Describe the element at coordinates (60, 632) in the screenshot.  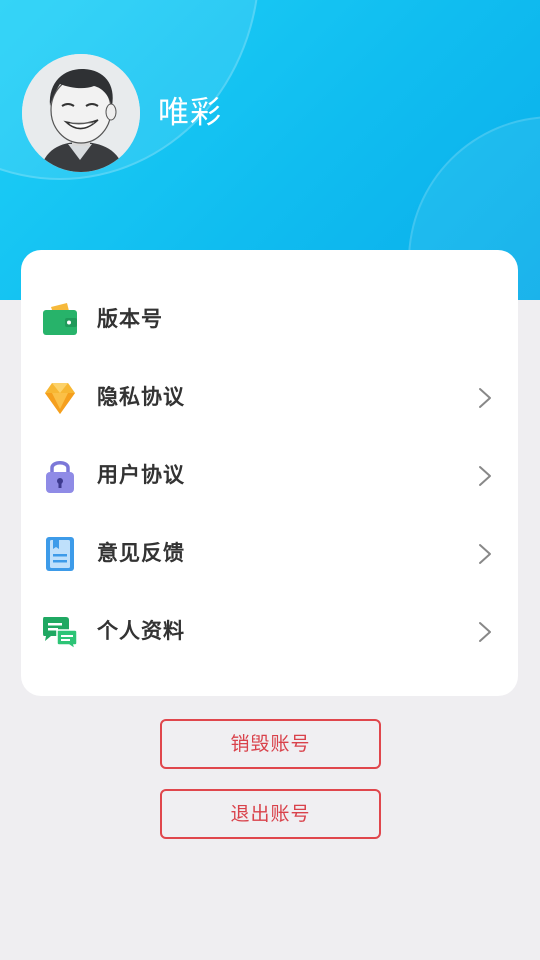
I see `chat-icon` at that location.